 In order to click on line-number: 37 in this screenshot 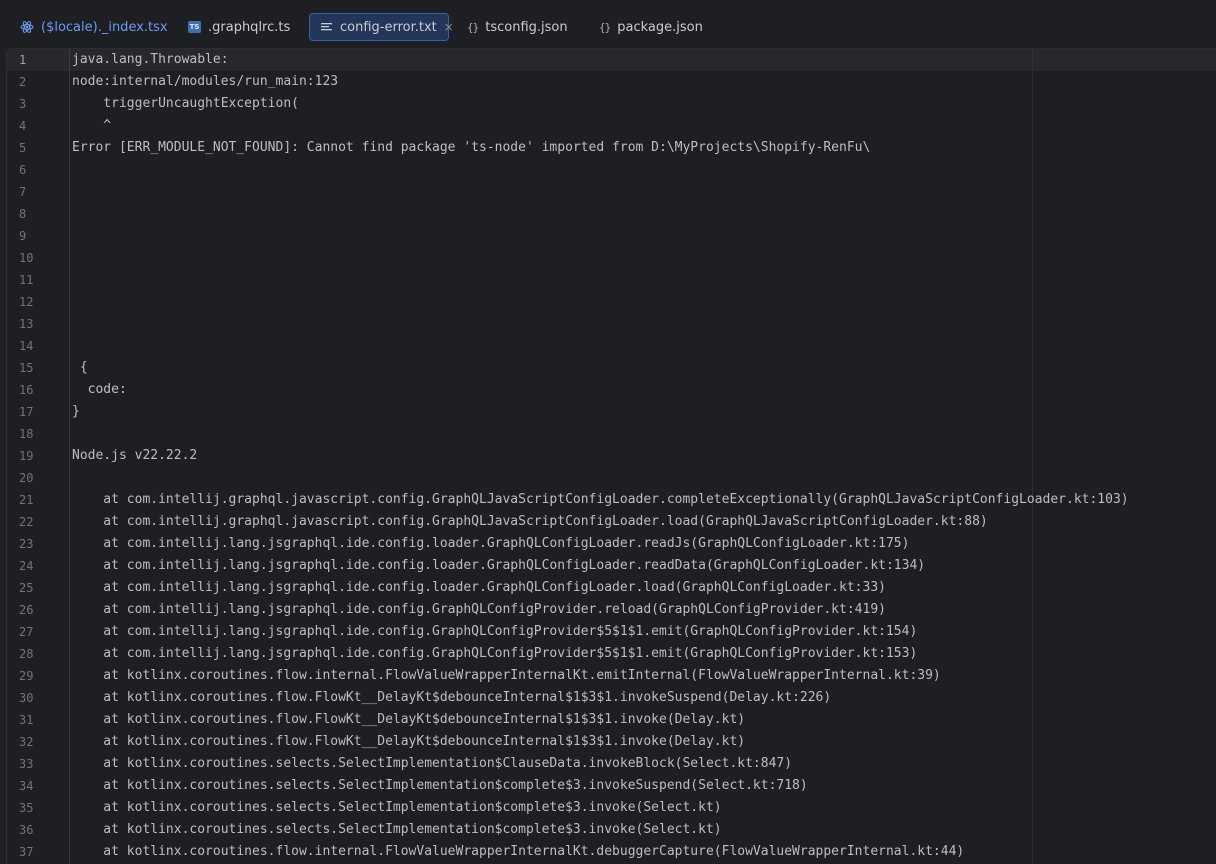, I will do `click(26, 852)`.